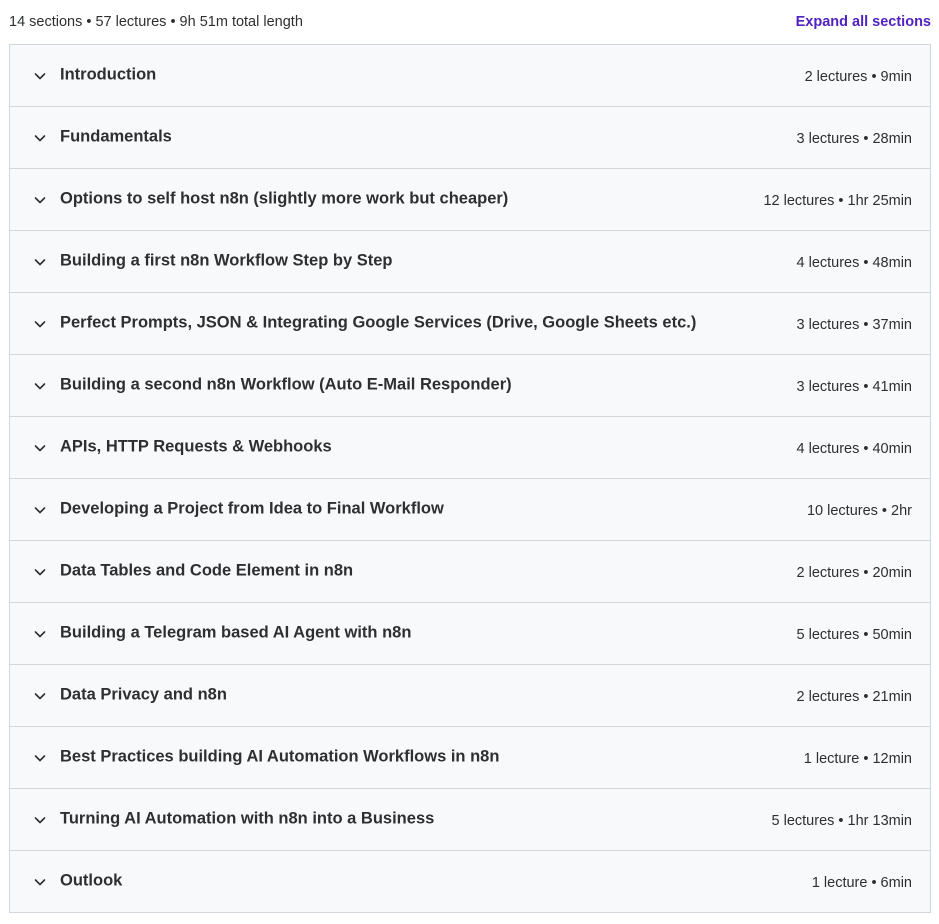 The image size is (939, 924). What do you see at coordinates (859, 510) in the screenshot?
I see `section-meta: 10 lectures • 2hr` at bounding box center [859, 510].